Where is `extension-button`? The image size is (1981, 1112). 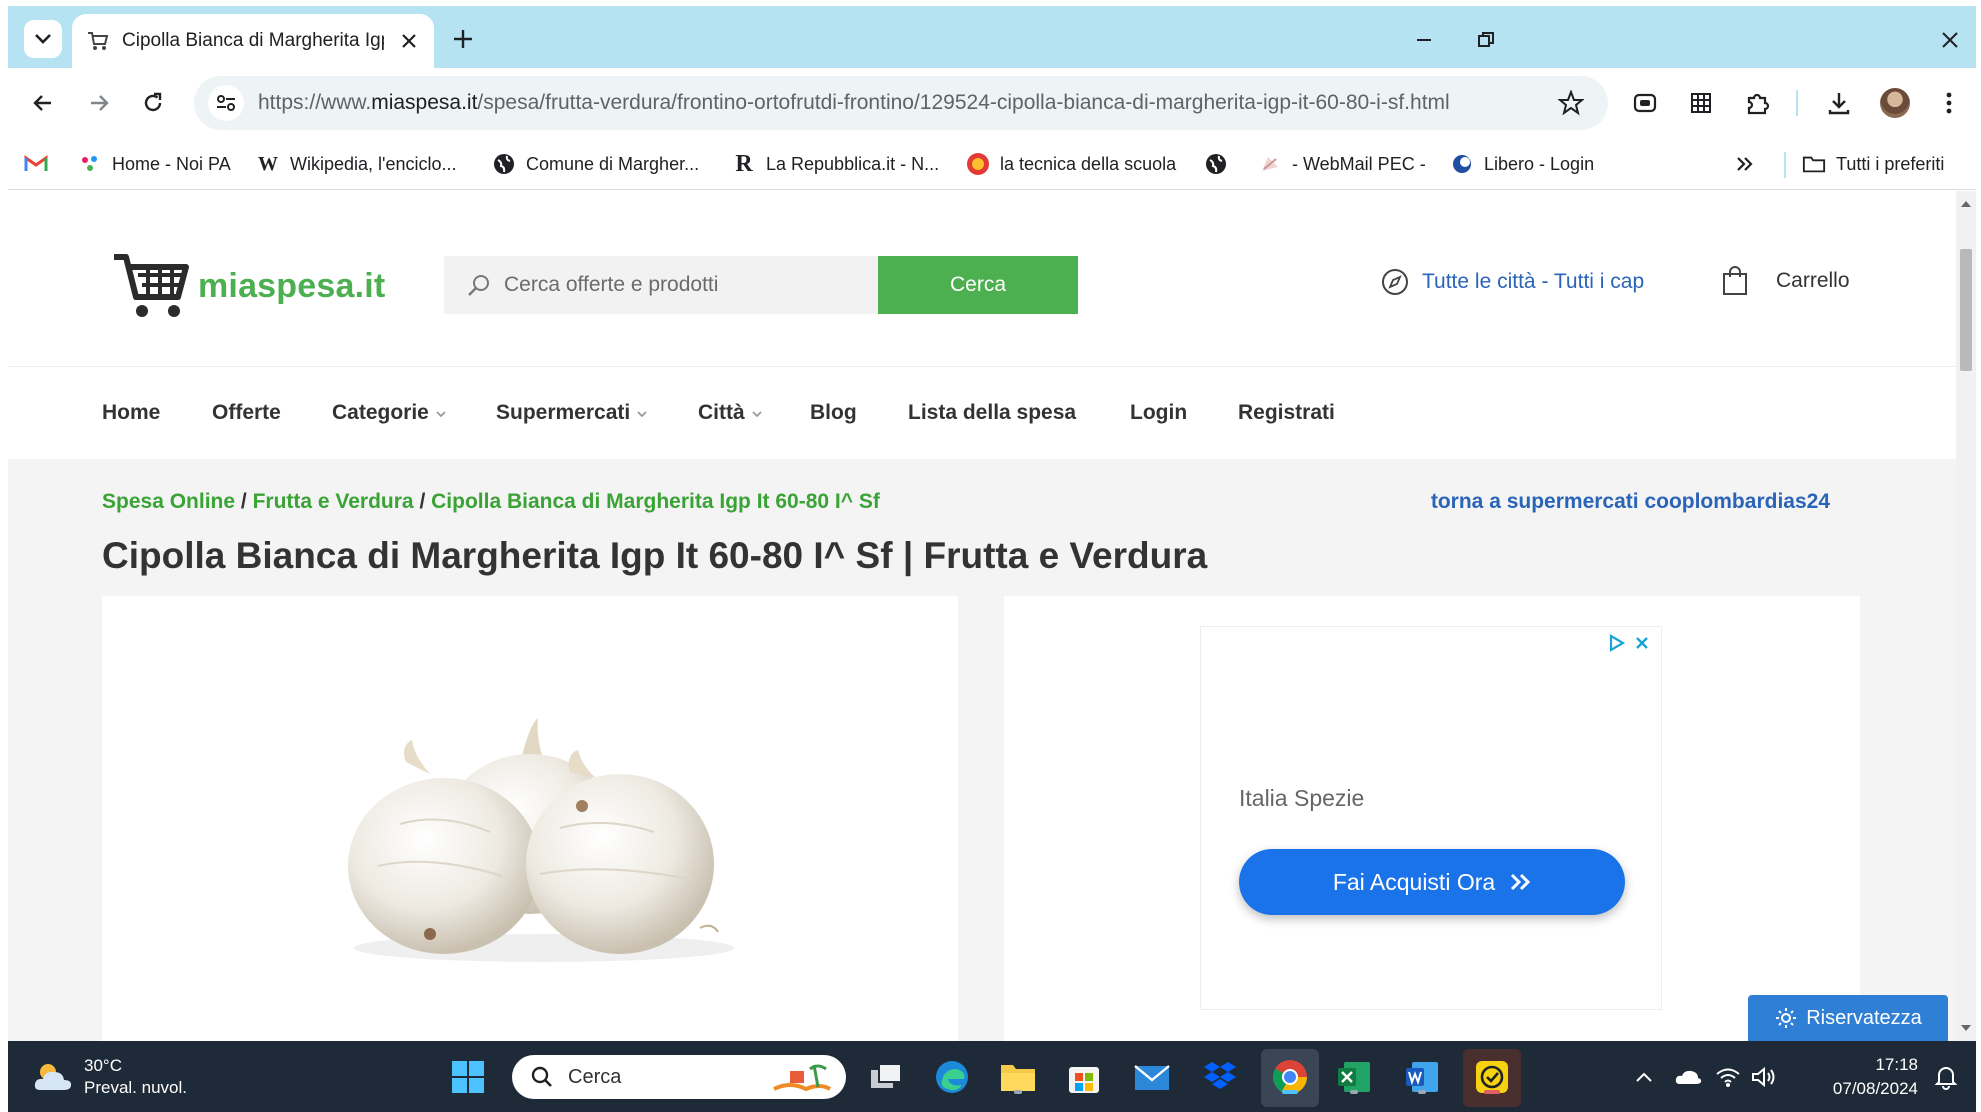 extension-button is located at coordinates (1645, 103).